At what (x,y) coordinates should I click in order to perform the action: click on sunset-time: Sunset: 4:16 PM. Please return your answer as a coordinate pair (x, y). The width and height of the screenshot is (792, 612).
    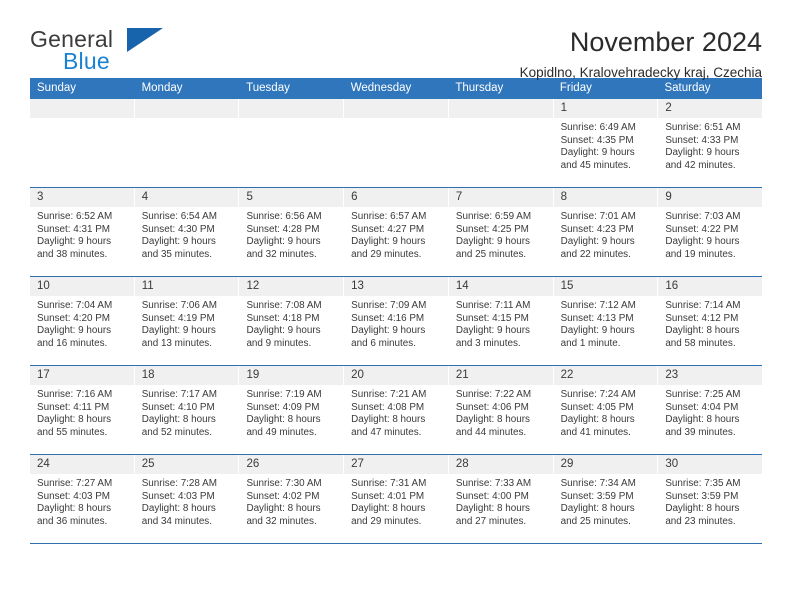
    Looking at the image, I should click on (388, 318).